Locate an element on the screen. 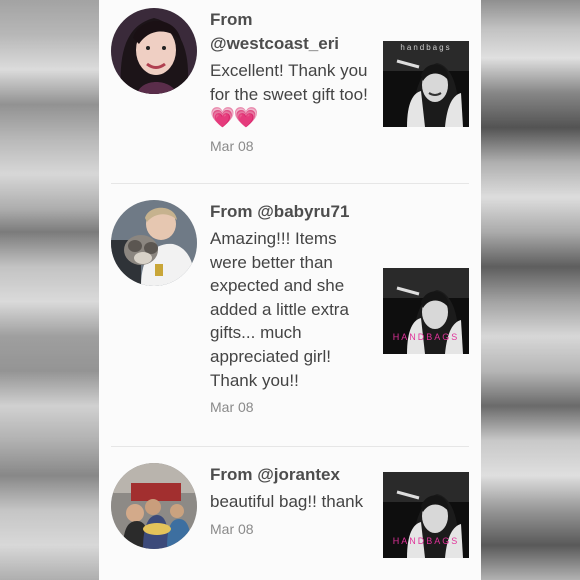 The width and height of the screenshot is (580, 580). brand-watermark: handbags is located at coordinates (425, 47).